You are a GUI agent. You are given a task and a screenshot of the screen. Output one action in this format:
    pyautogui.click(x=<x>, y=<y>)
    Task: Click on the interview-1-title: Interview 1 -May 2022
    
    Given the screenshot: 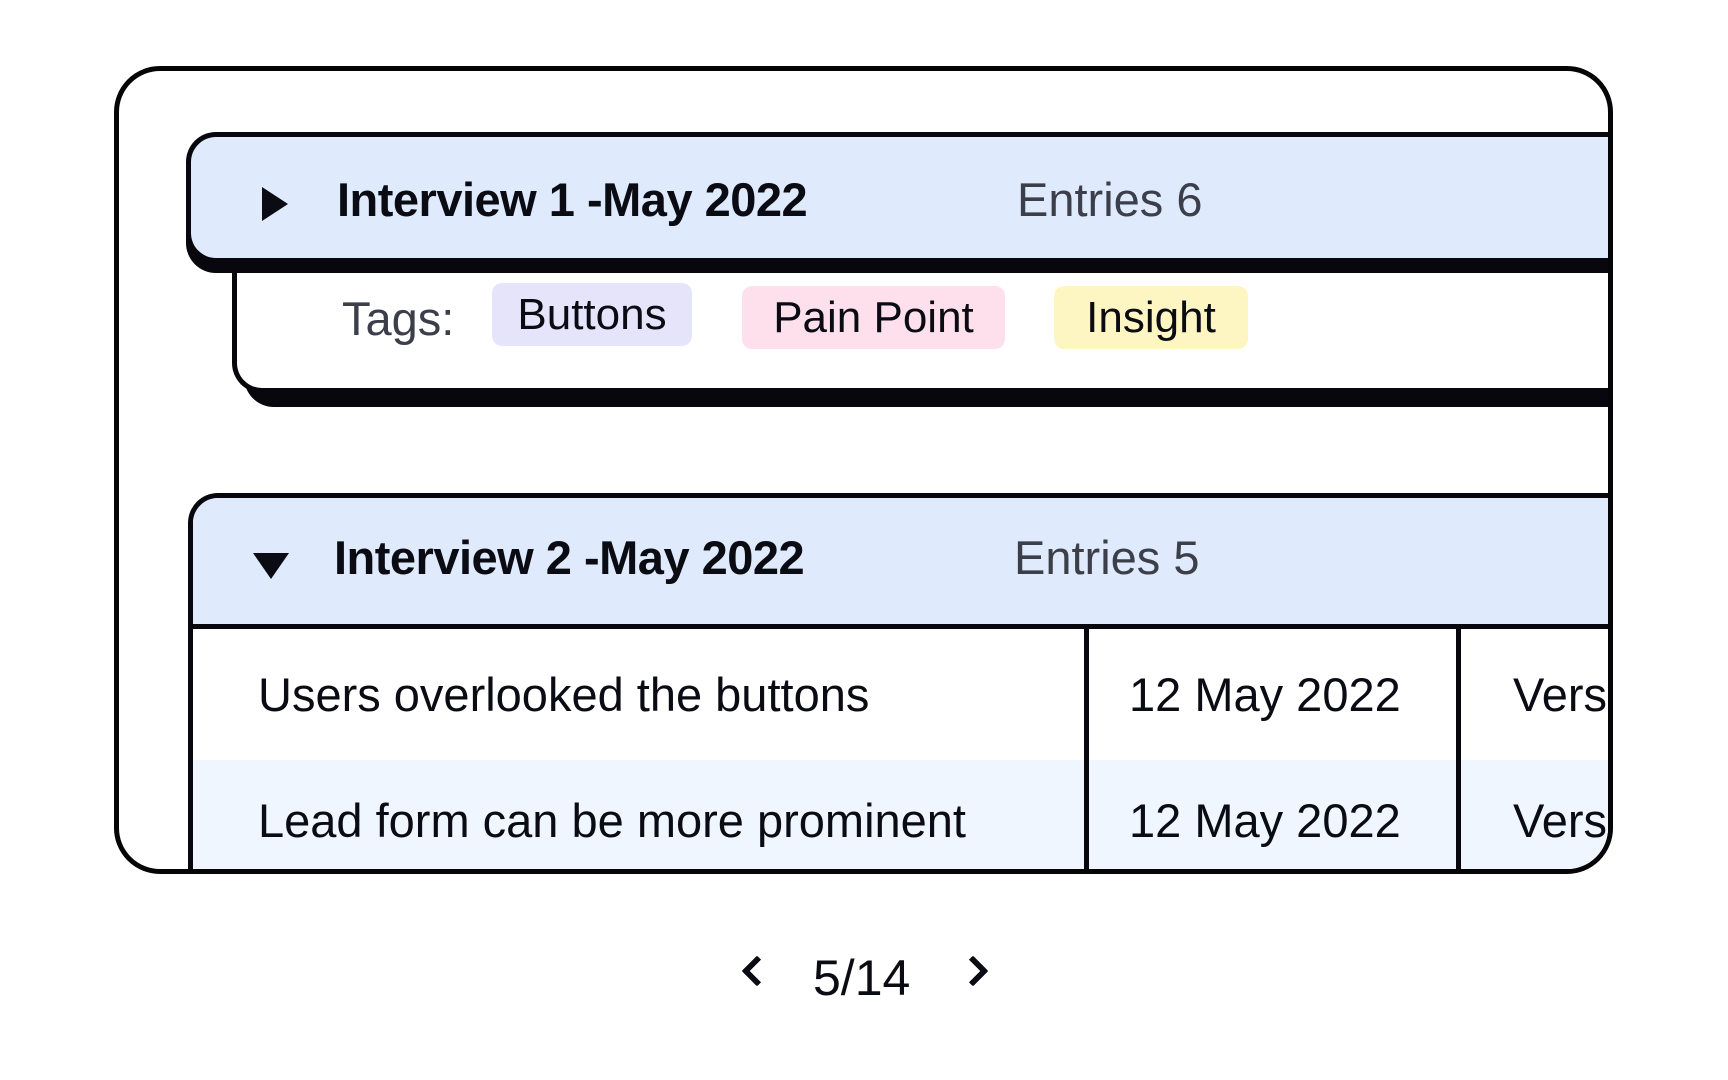 What is the action you would take?
    pyautogui.click(x=572, y=199)
    